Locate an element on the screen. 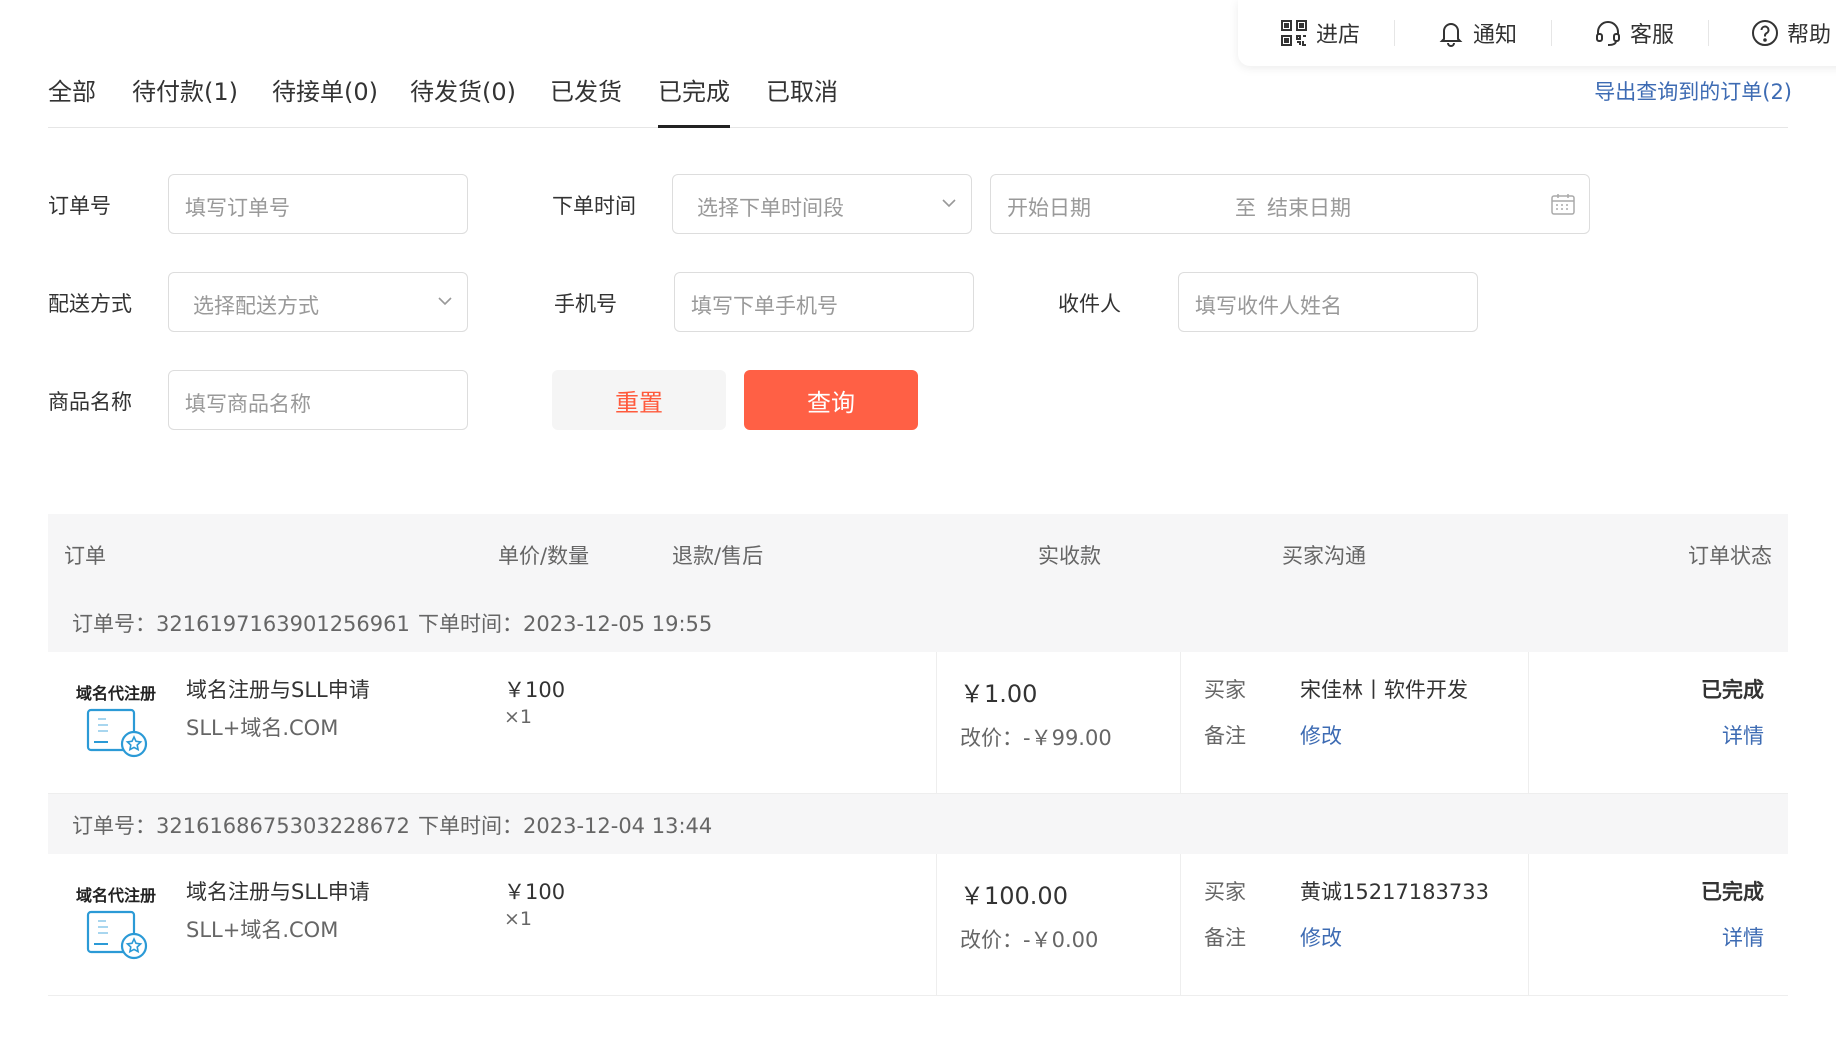 Image resolution: width=1836 pixels, height=1045 pixels. order-time-placeholder: 选择下单时间段 is located at coordinates (770, 208).